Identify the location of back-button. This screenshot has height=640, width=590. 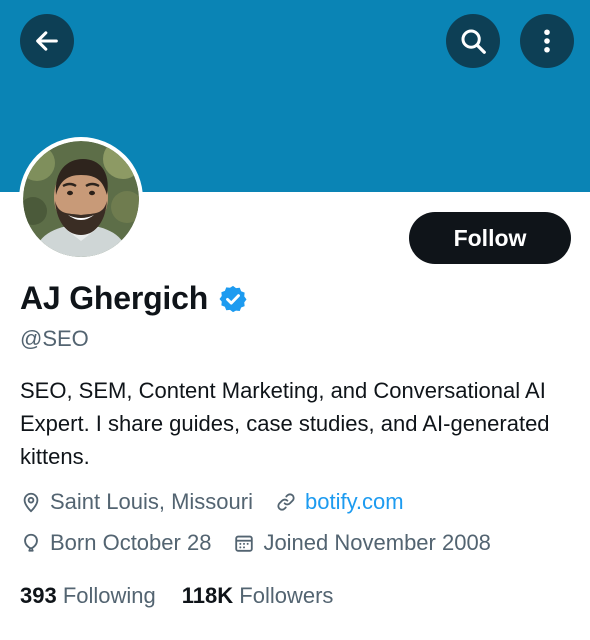
(47, 41).